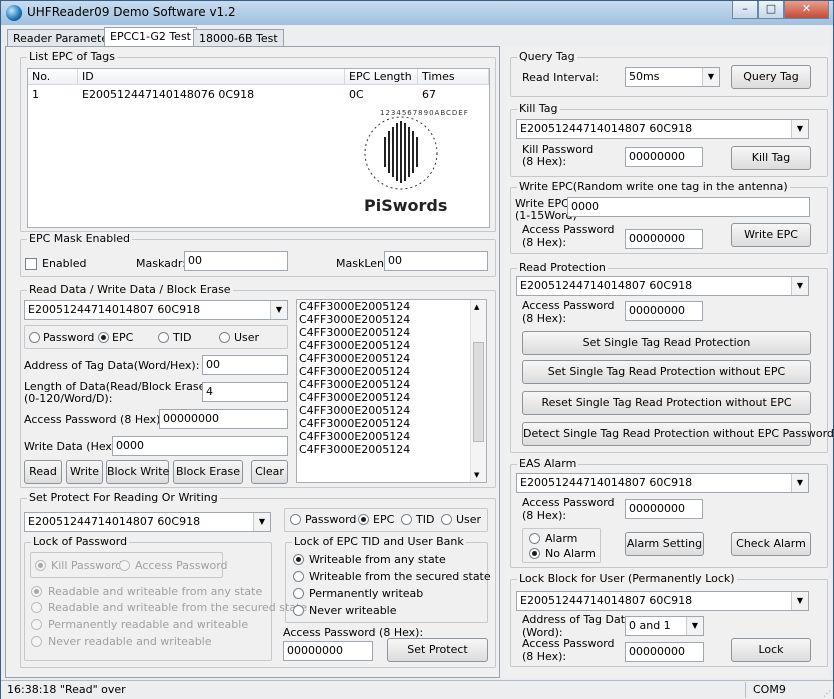  What do you see at coordinates (84, 472) in the screenshot?
I see `write-button: Write` at bounding box center [84, 472].